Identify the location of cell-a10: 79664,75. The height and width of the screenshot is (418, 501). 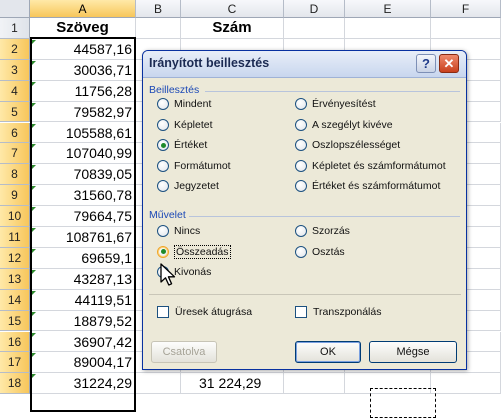
(83, 216).